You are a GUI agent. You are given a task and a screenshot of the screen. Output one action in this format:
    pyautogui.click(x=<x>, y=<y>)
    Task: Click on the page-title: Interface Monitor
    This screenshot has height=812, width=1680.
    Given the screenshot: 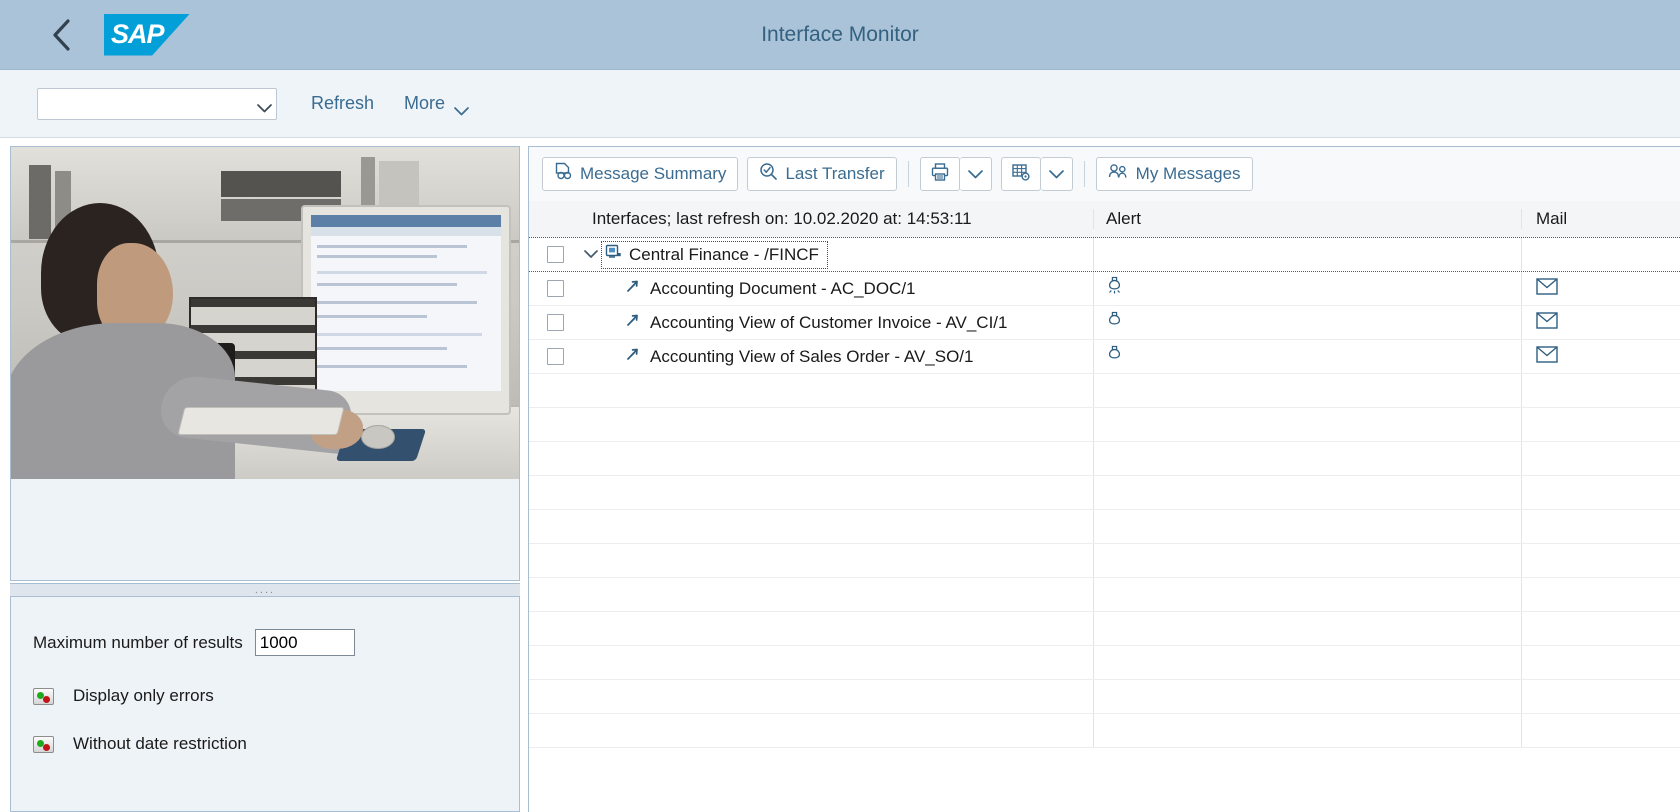 What is the action you would take?
    pyautogui.click(x=840, y=34)
    